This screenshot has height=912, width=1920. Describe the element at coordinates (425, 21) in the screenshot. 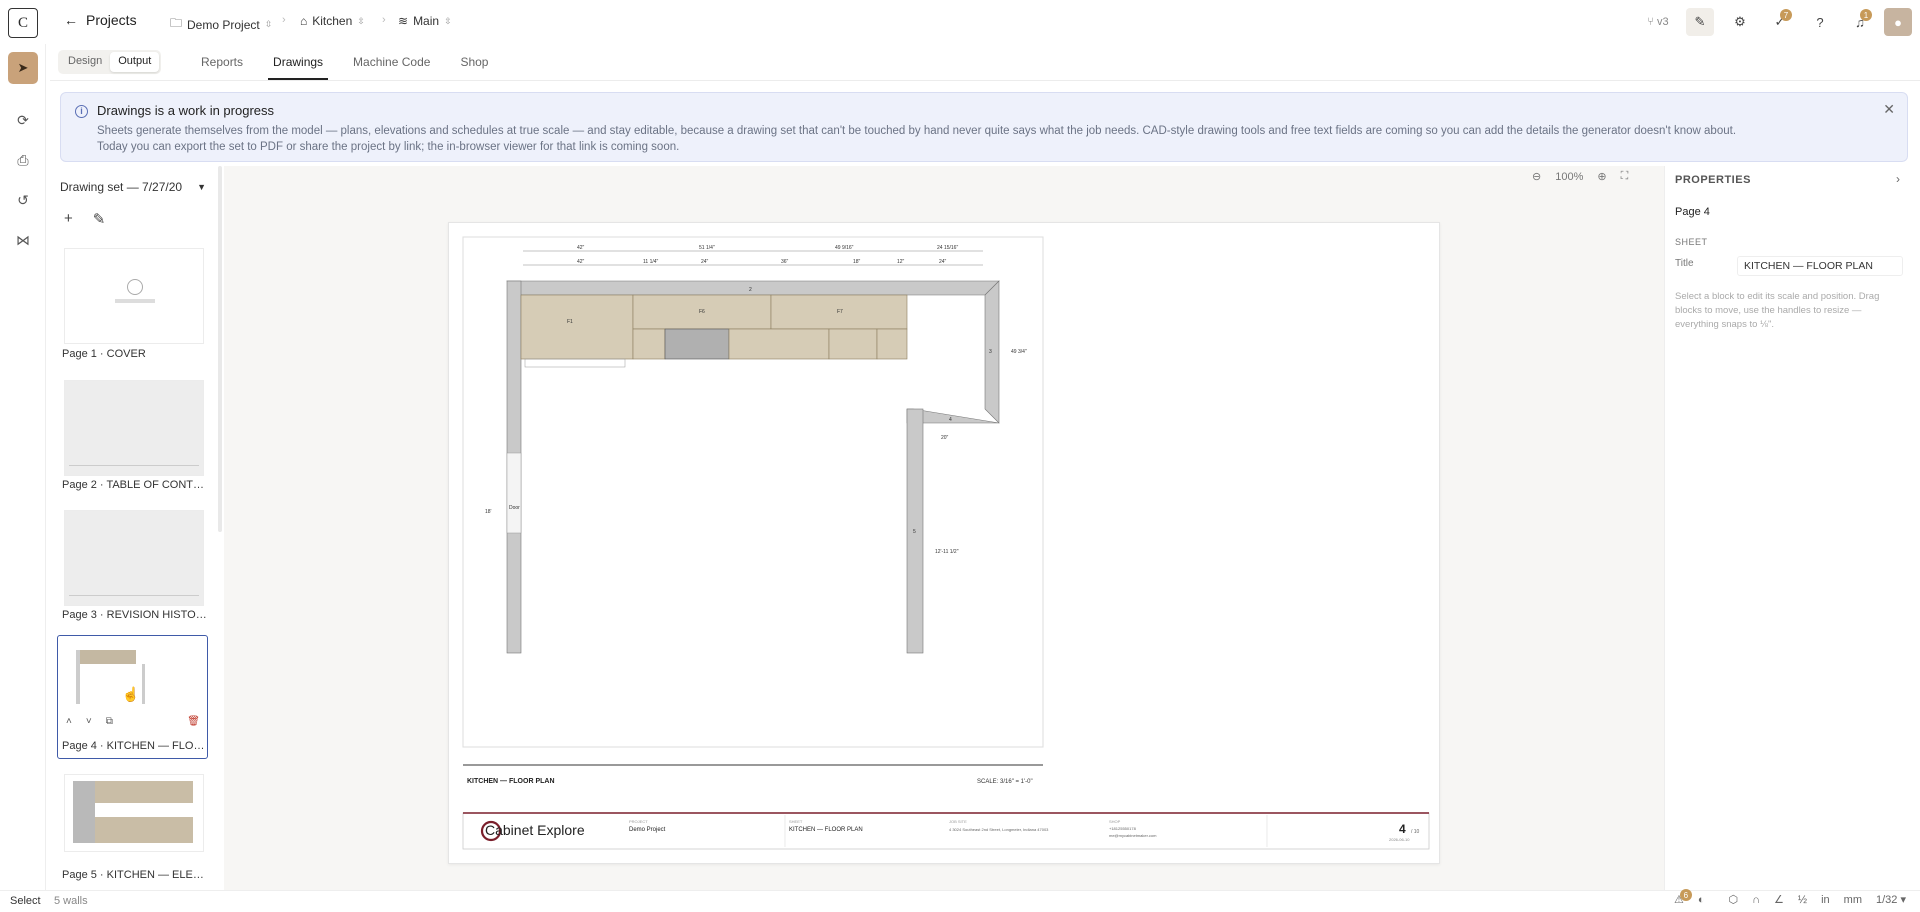

I see `breadcrumb-layer: ≋ Main ⇳` at that location.